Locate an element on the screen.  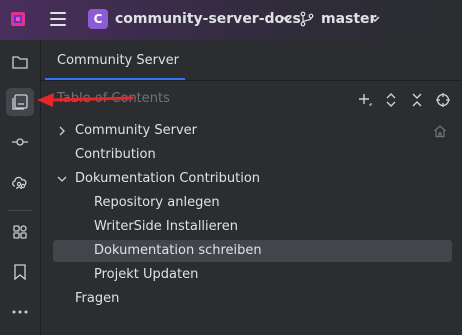
bookmarks-tool-button is located at coordinates (20, 272).